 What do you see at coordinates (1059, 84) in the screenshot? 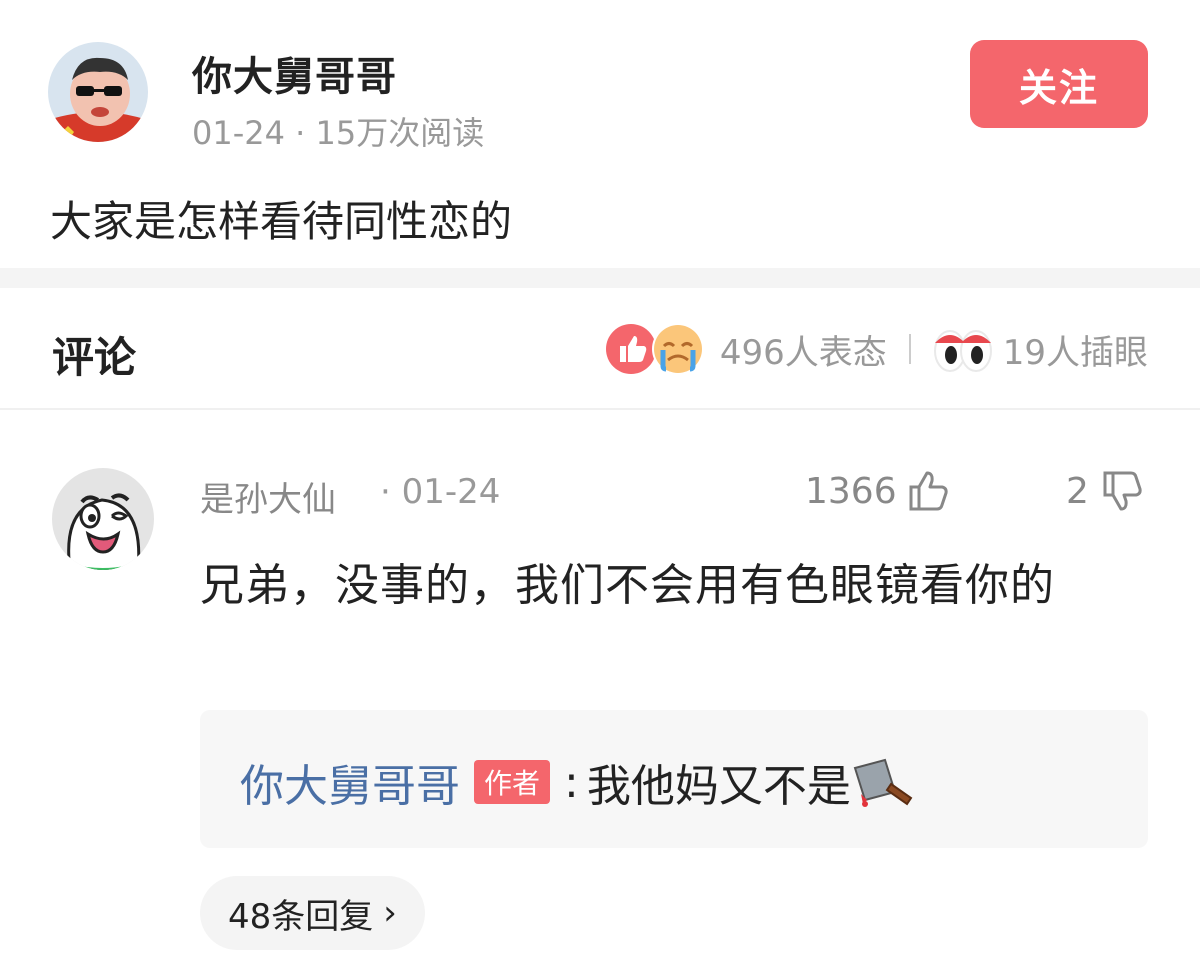
I see `follow-button: 关注` at bounding box center [1059, 84].